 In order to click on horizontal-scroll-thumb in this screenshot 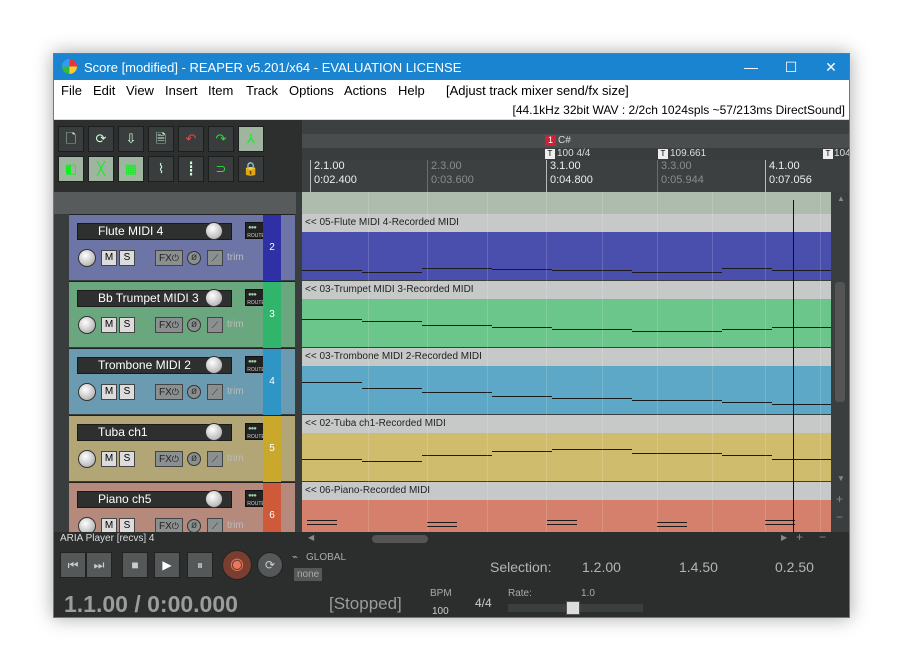, I will do `click(400, 539)`.